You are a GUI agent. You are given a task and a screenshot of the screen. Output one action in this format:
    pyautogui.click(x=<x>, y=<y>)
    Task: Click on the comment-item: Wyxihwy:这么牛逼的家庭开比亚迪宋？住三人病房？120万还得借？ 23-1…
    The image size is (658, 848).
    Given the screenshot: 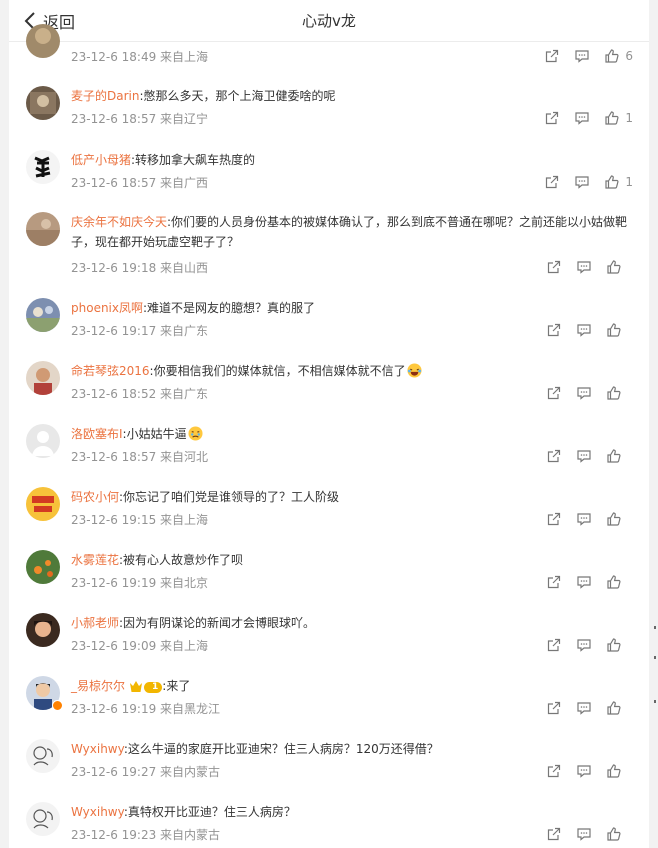 What is the action you would take?
    pyautogui.click(x=329, y=767)
    